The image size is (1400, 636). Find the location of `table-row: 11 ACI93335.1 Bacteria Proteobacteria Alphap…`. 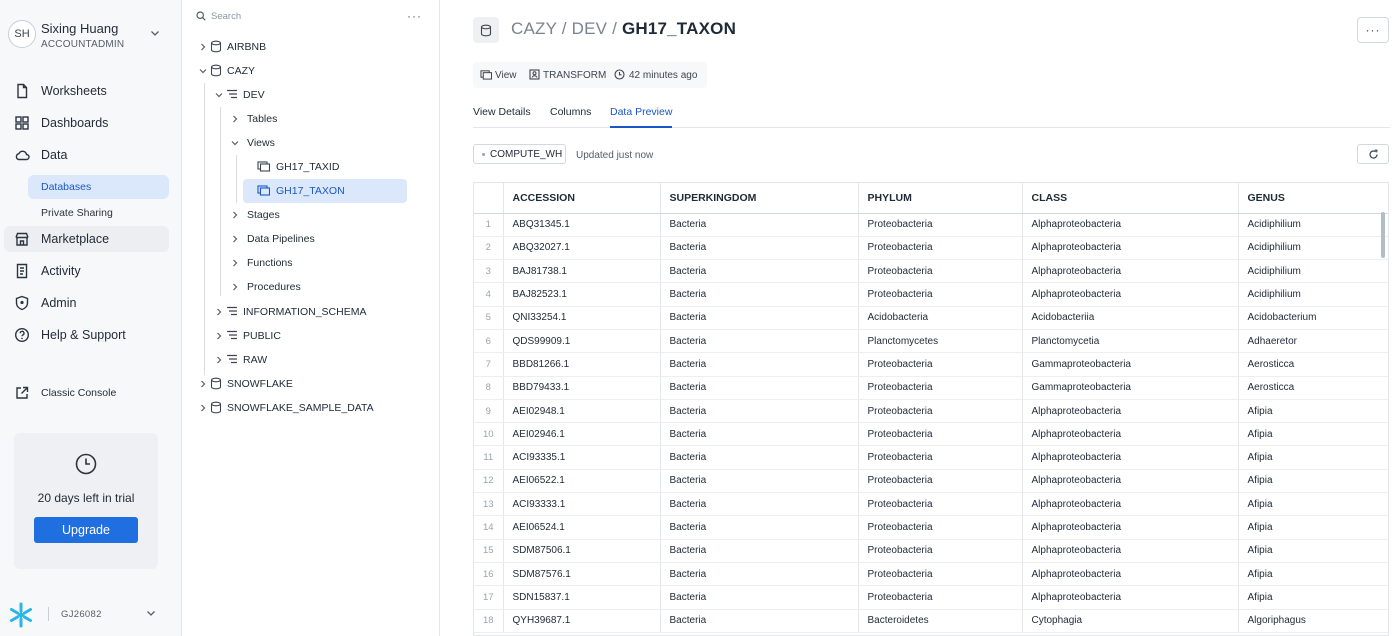

table-row: 11 ACI93335.1 Bacteria Proteobacteria Alphap… is located at coordinates (931, 457).